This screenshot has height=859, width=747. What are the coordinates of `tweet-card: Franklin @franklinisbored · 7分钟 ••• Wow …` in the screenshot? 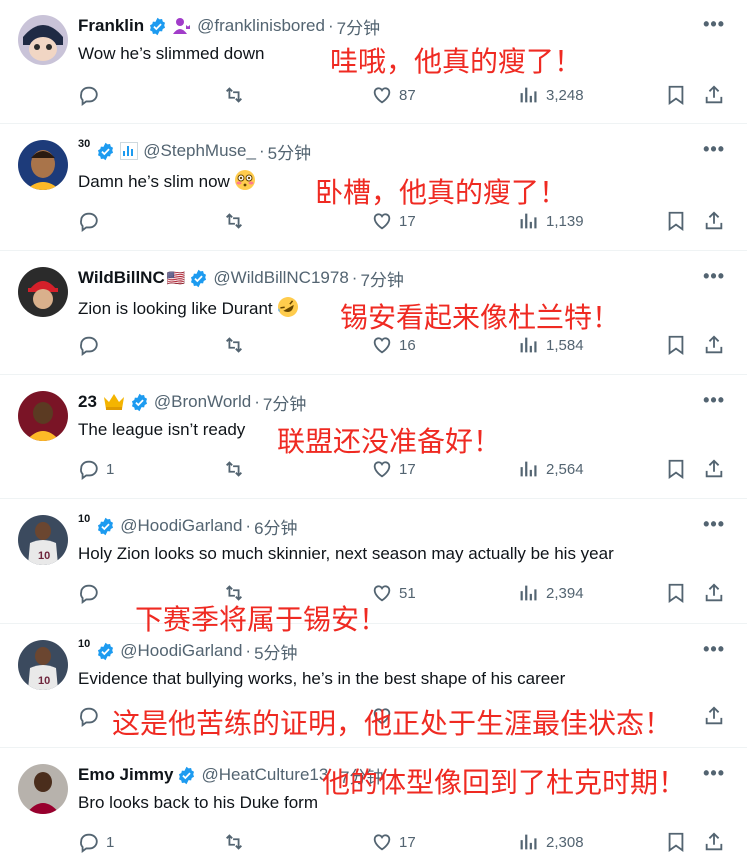 It's located at (373, 62).